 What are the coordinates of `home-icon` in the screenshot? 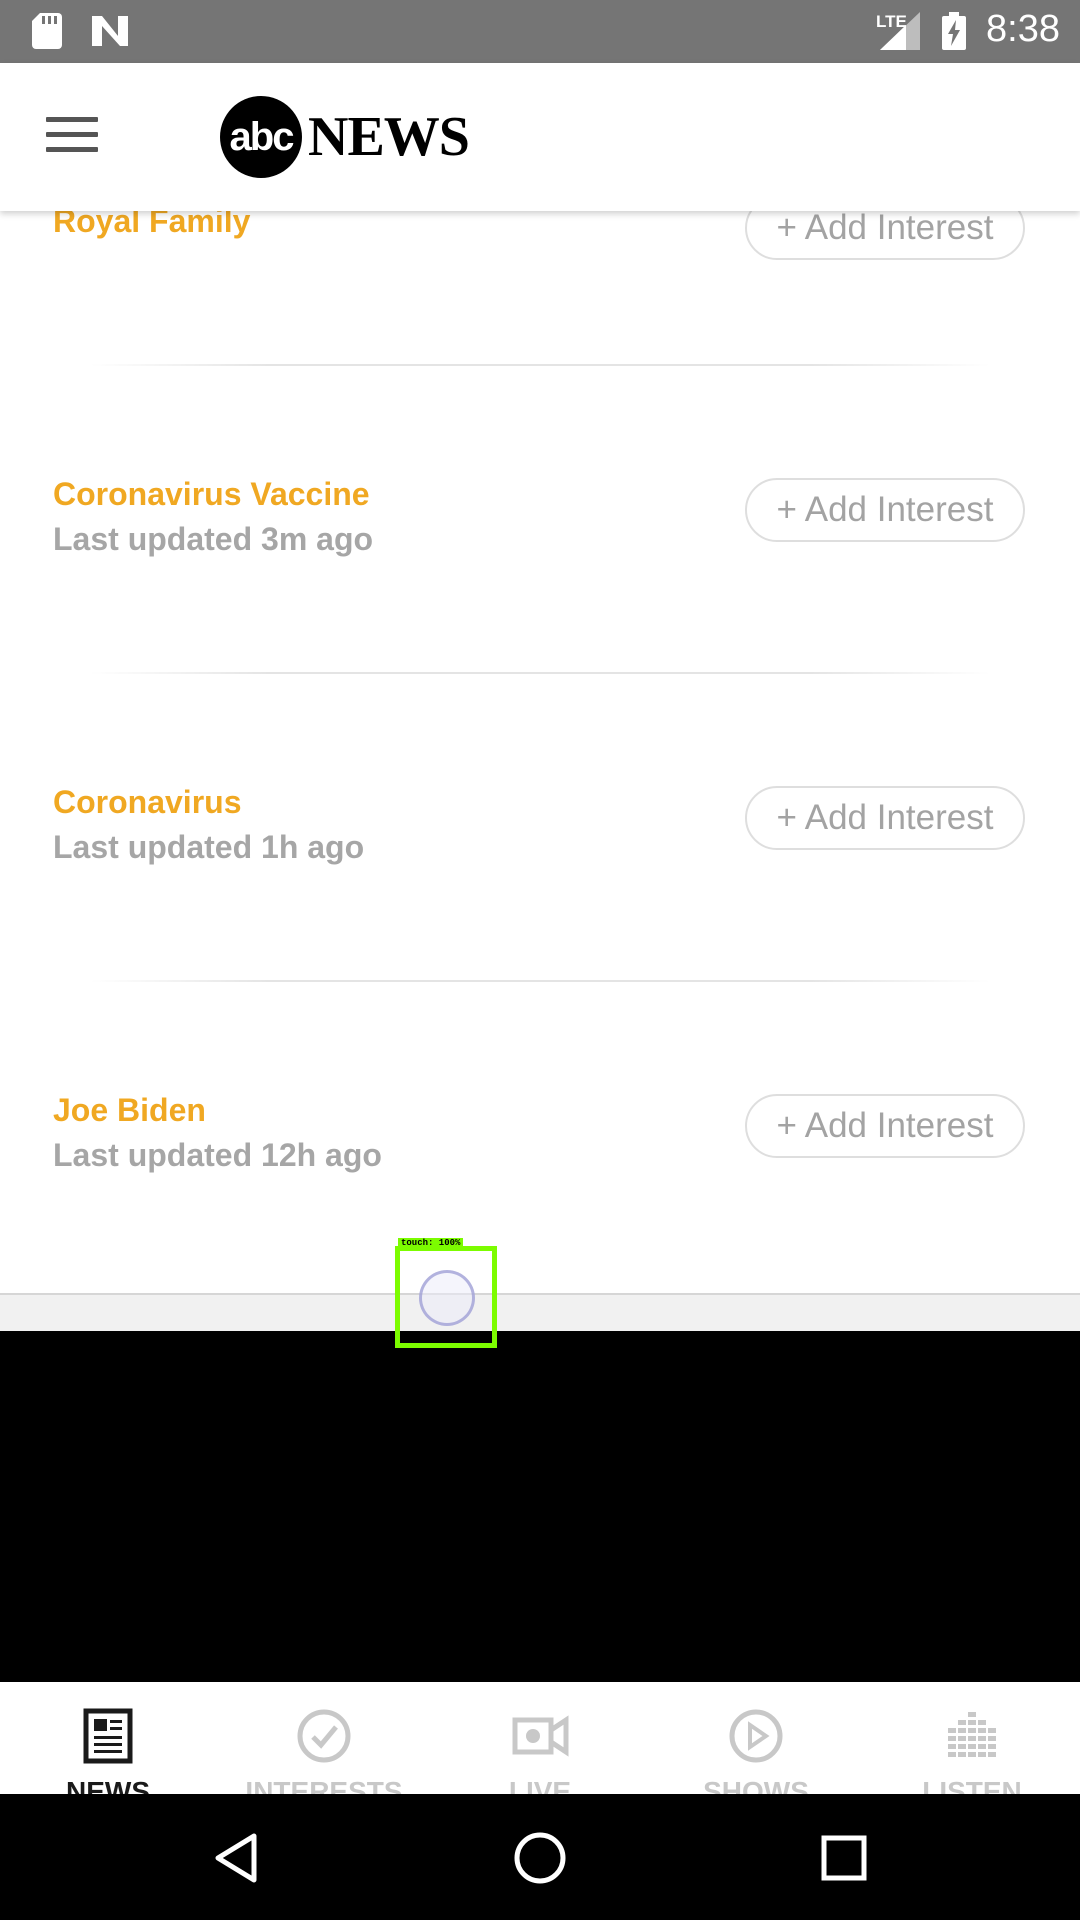 It's located at (540, 1858).